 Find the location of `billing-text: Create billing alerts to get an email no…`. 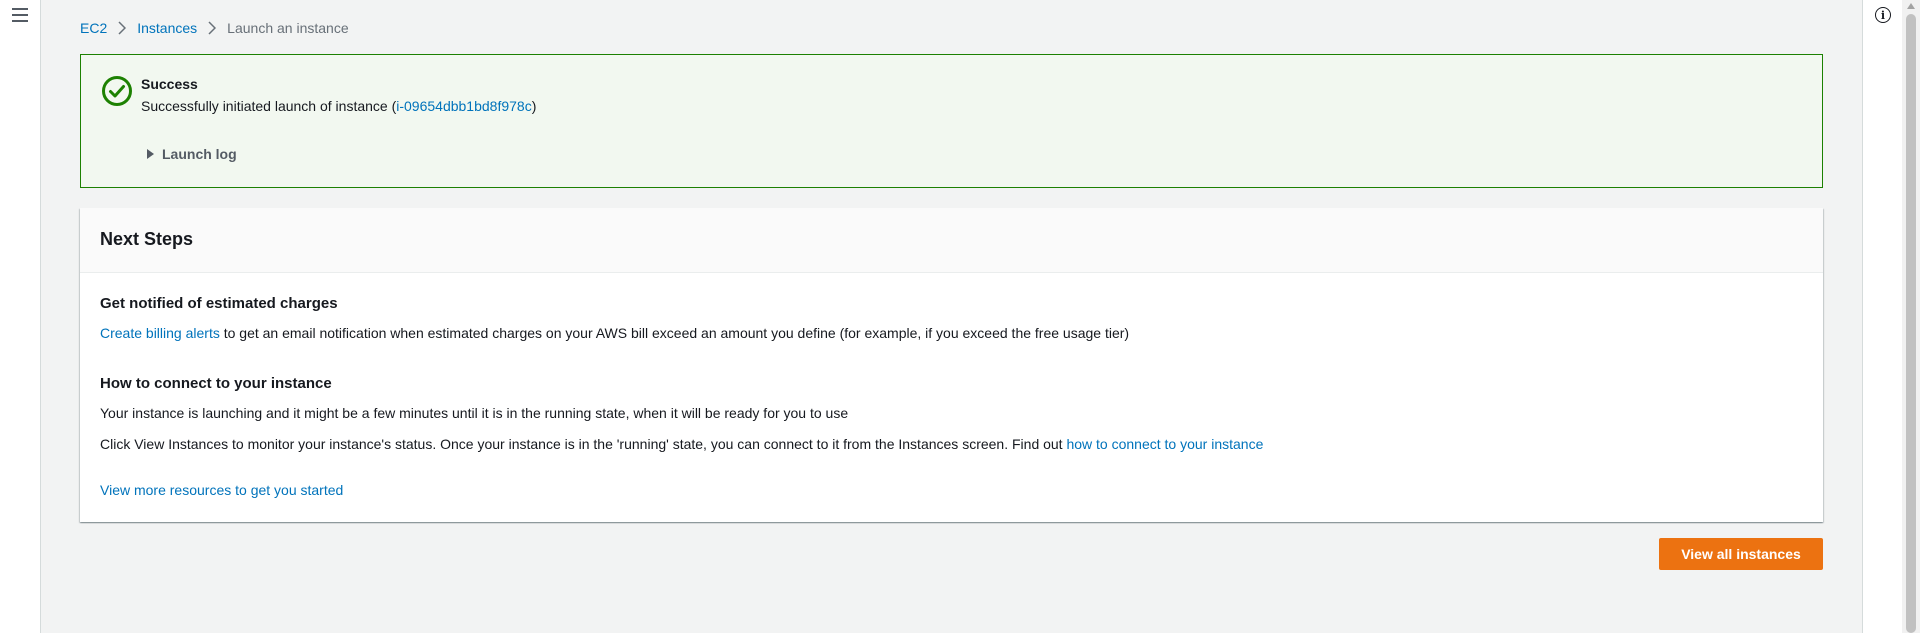

billing-text: Create billing alerts to get an email no… is located at coordinates (614, 333).